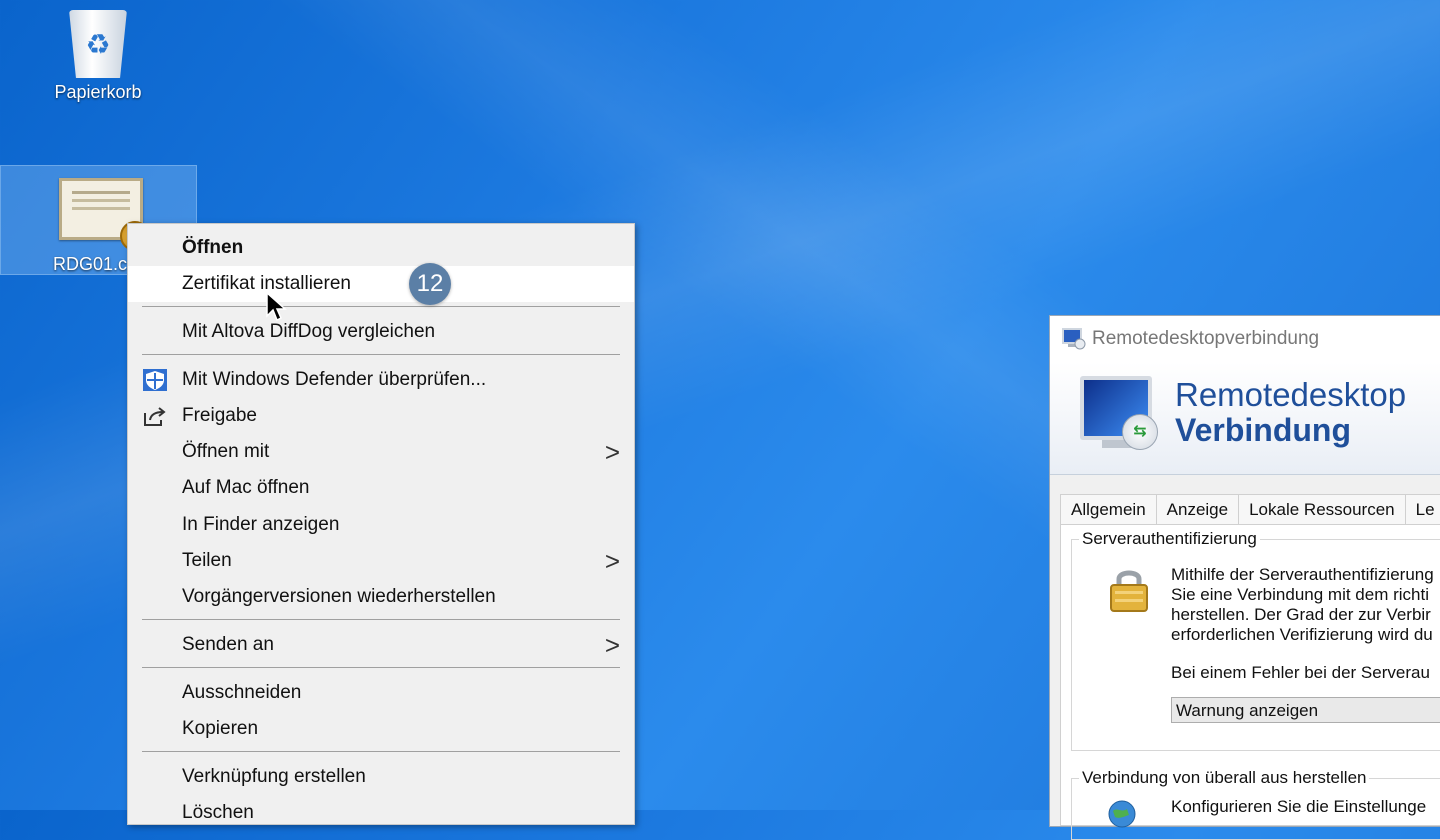 The height and width of the screenshot is (840, 1440). I want to click on menu-item-cut: Ausschneiden, so click(381, 693).